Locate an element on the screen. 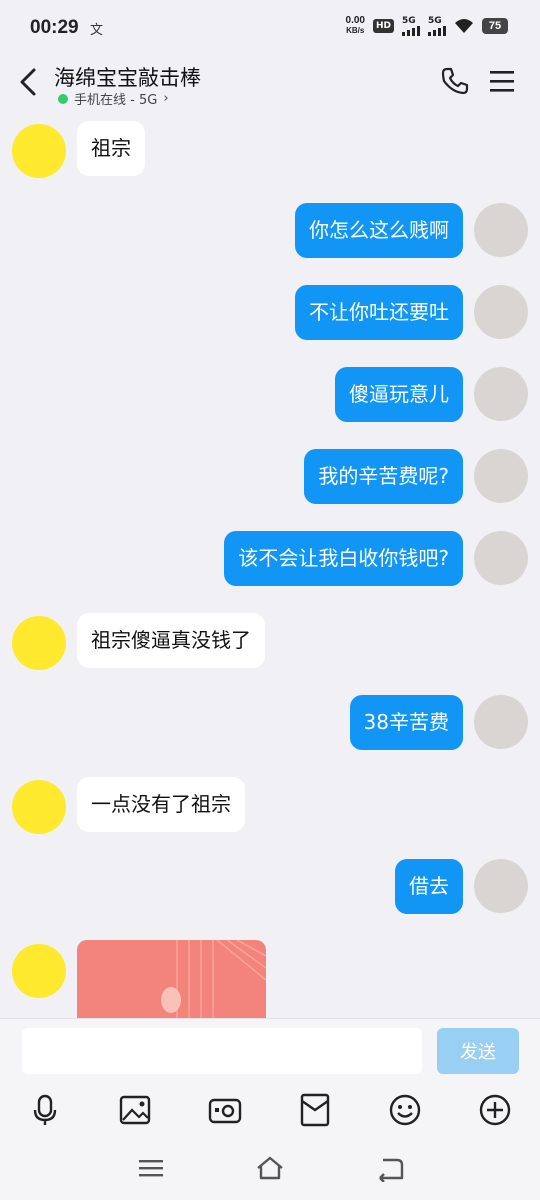  system-nav-bar is located at coordinates (270, 1170).